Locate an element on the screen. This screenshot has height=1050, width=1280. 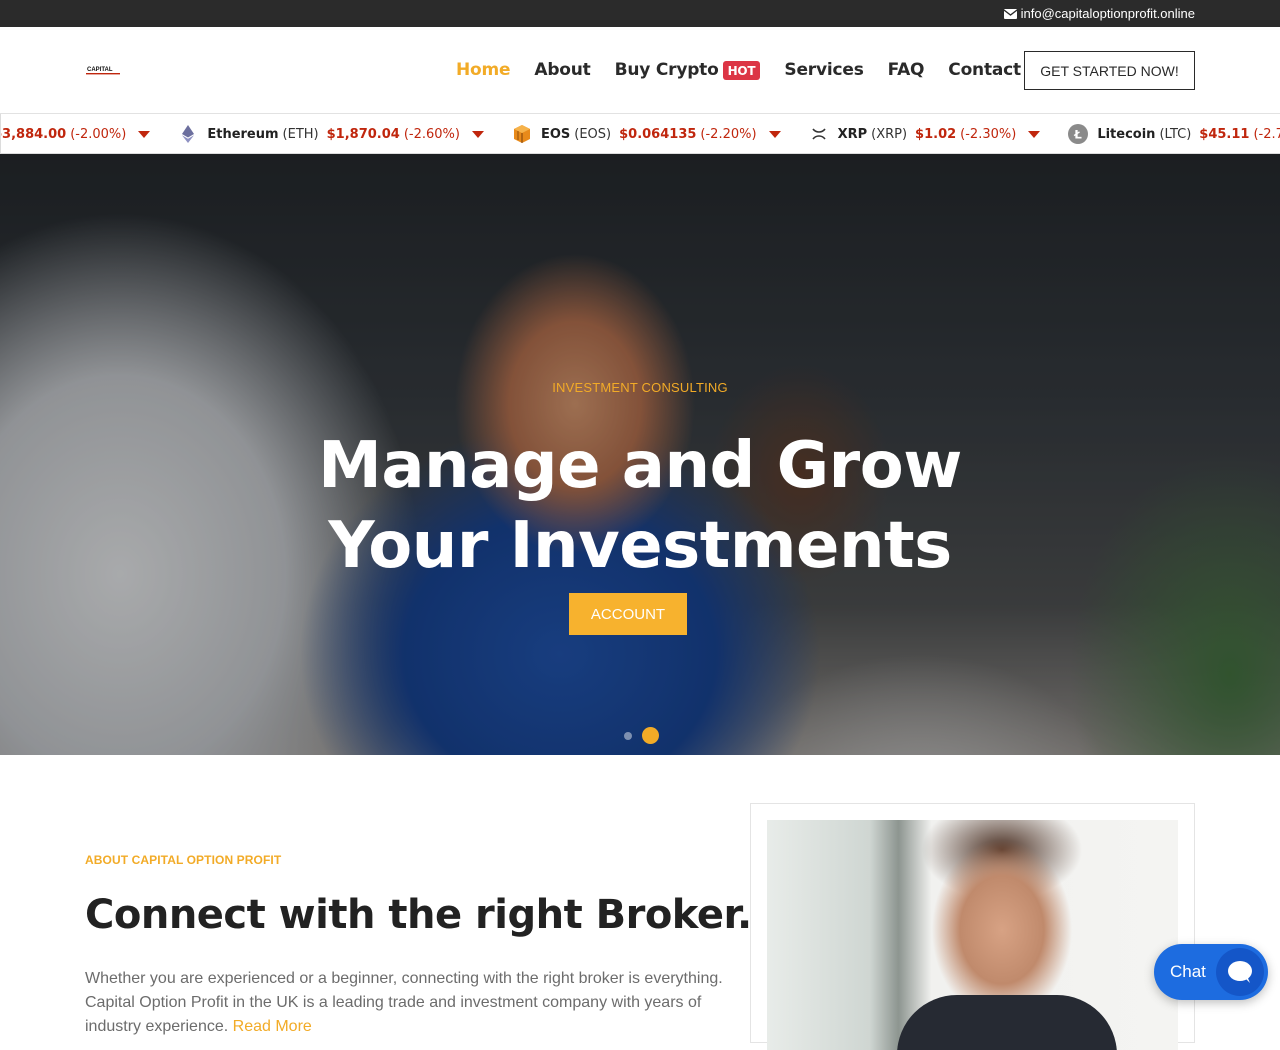
slider-dots is located at coordinates (641, 735).